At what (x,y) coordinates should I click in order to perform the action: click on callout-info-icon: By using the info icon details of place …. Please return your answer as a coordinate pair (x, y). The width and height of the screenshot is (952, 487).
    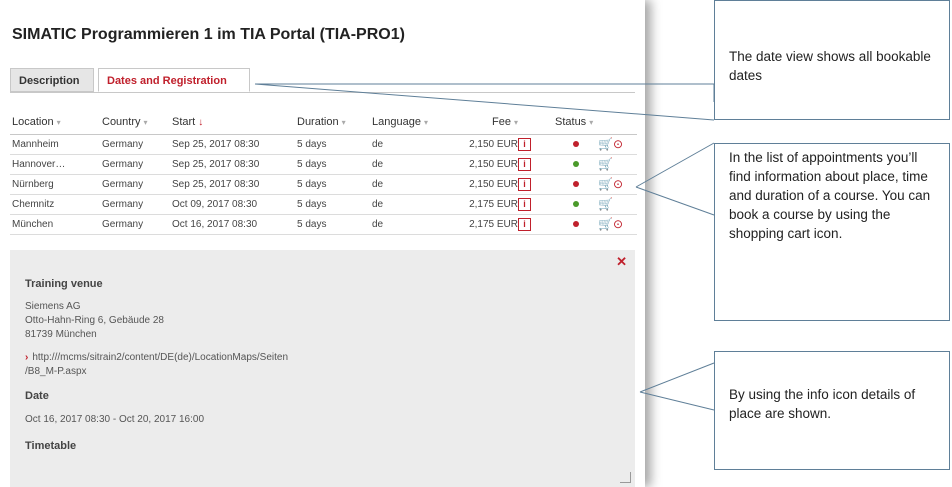
    Looking at the image, I should click on (832, 410).